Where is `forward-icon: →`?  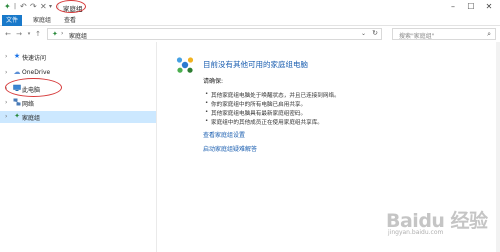 forward-icon: → is located at coordinates (19, 34).